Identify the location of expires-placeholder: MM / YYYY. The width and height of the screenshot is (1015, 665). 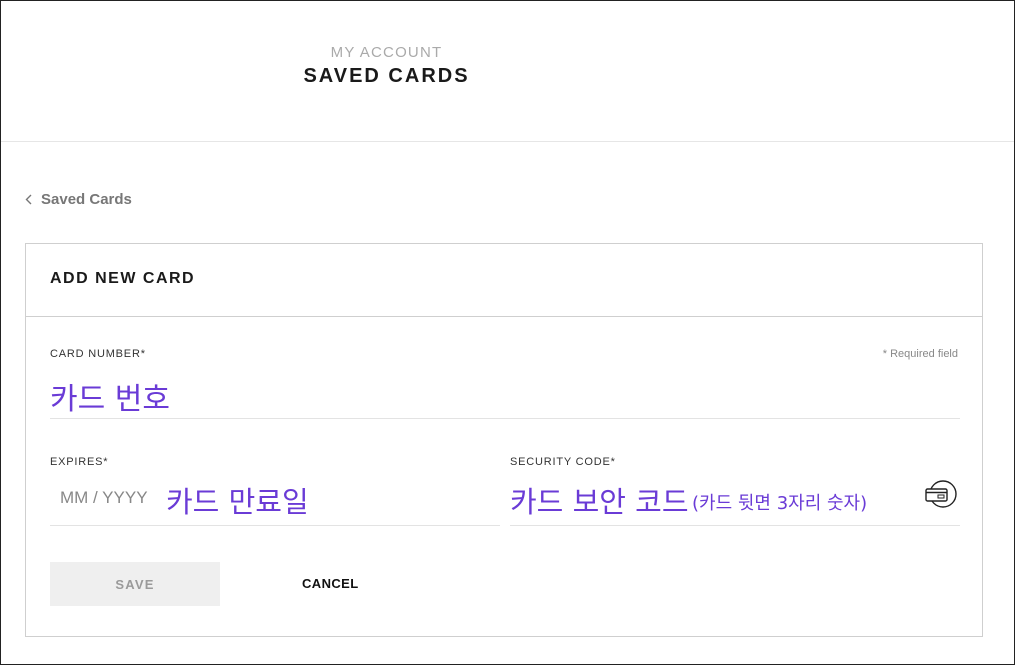
(104, 497).